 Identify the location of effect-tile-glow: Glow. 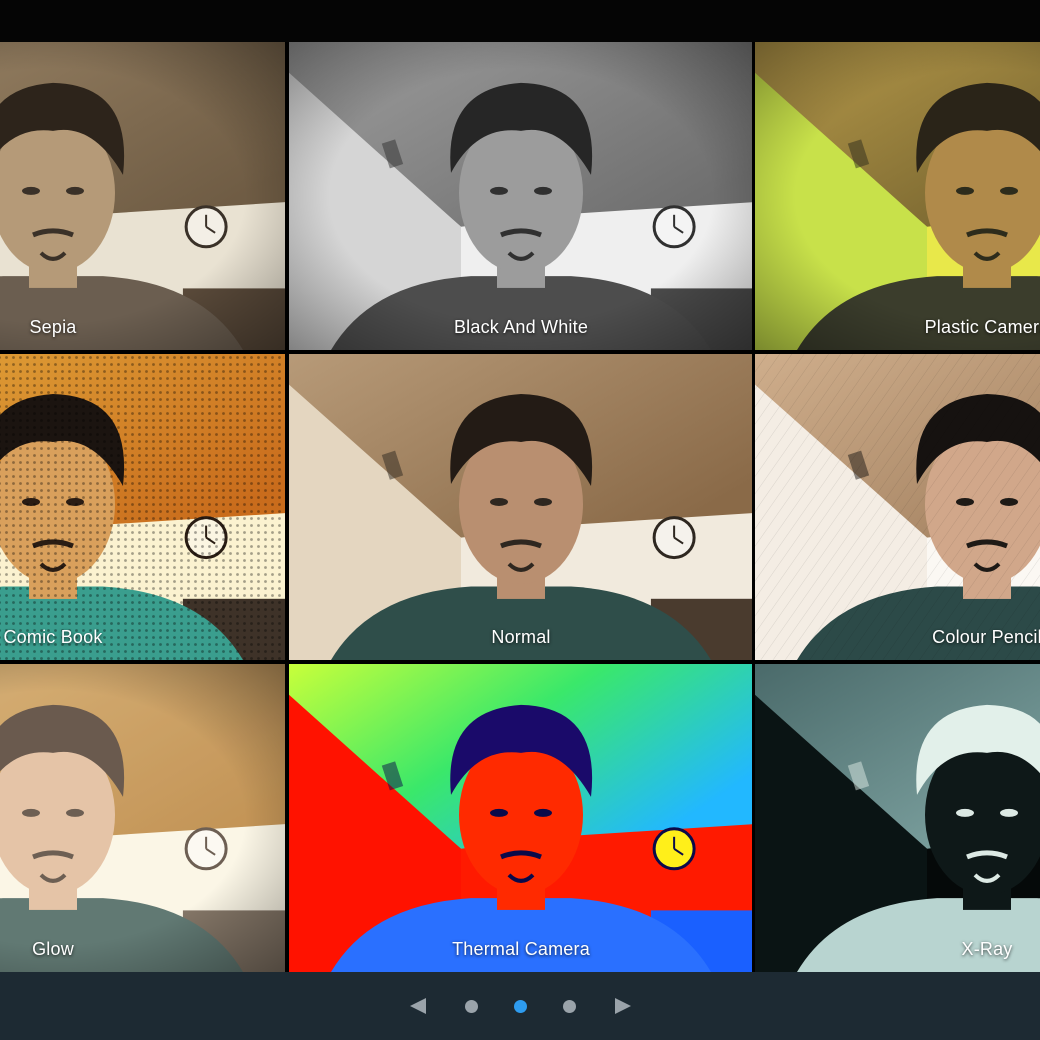
(142, 818).